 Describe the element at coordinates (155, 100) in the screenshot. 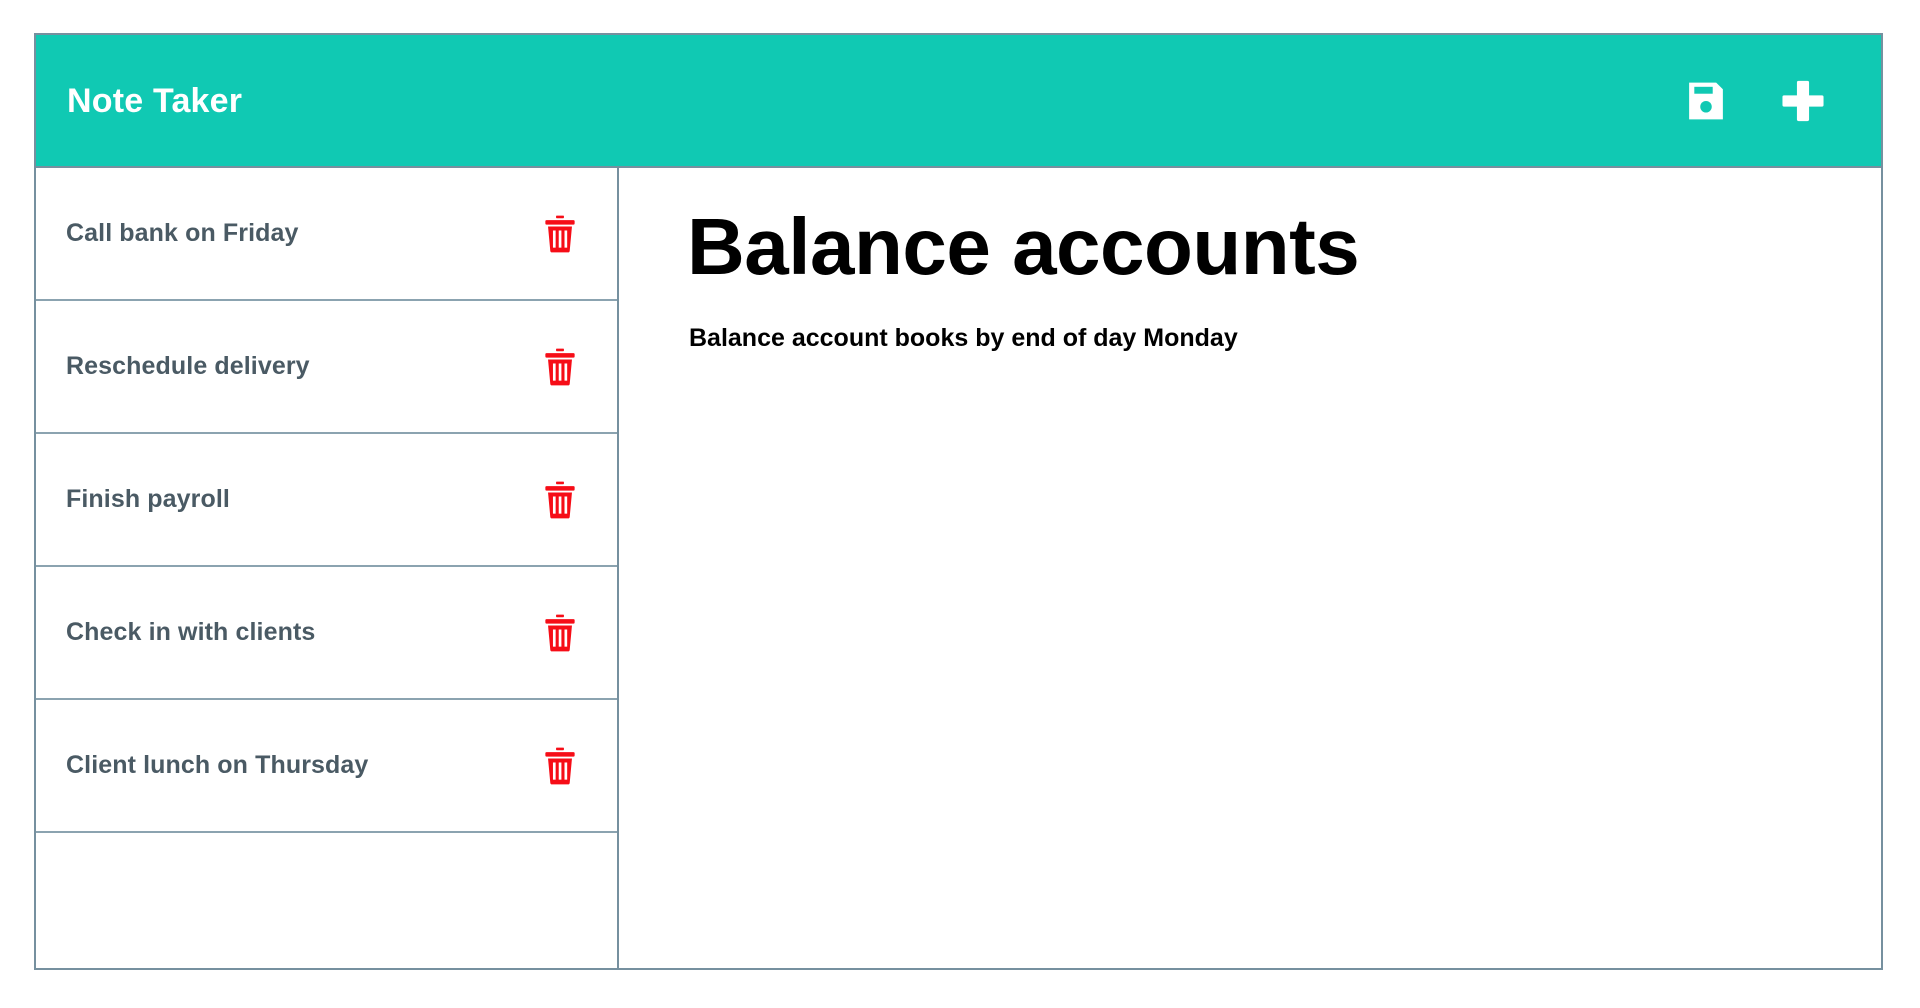

I see `app-title: Note Taker` at that location.